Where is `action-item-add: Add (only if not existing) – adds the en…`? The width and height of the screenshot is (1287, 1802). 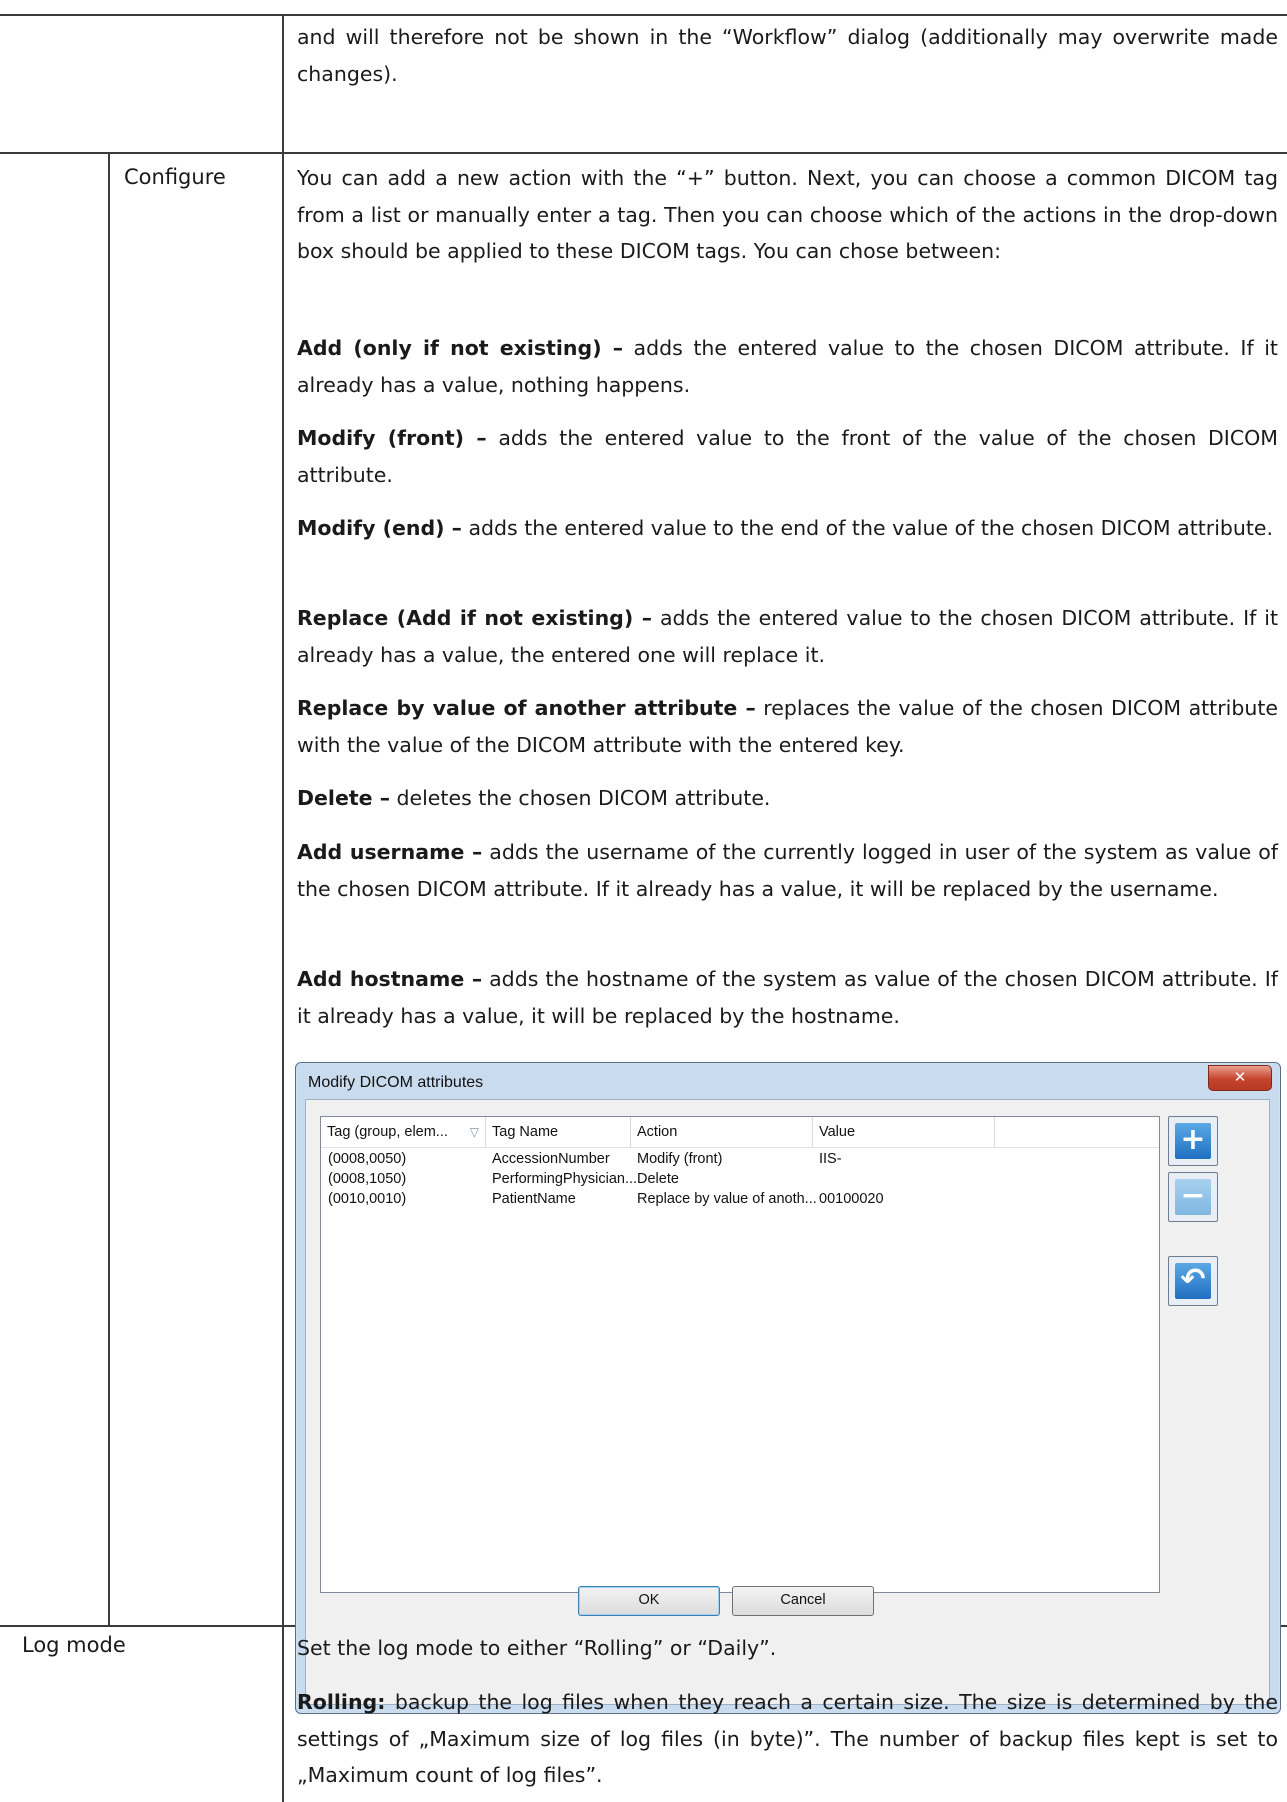 action-item-add: Add (only if not existing) – adds the en… is located at coordinates (787, 366).